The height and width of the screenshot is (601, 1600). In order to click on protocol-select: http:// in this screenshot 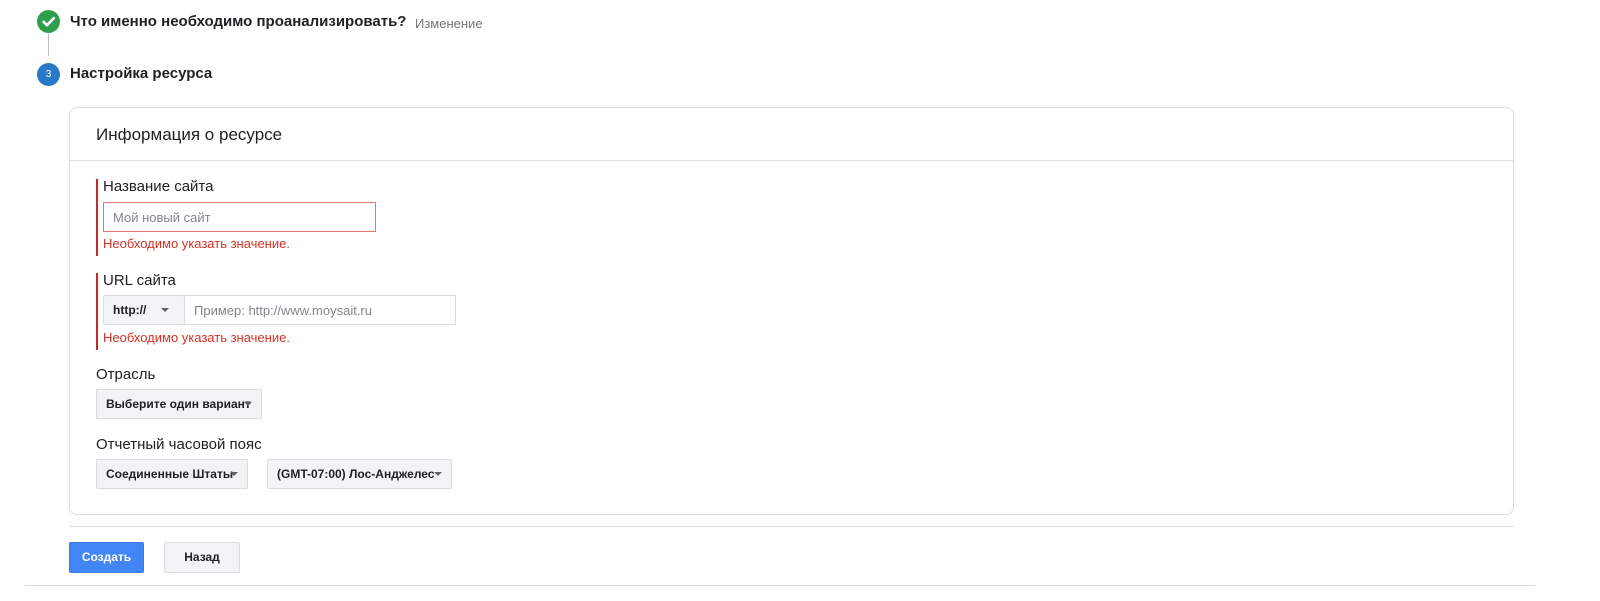, I will do `click(144, 310)`.